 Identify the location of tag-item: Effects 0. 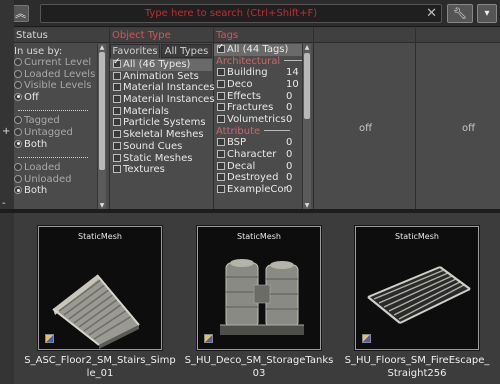
(263, 97).